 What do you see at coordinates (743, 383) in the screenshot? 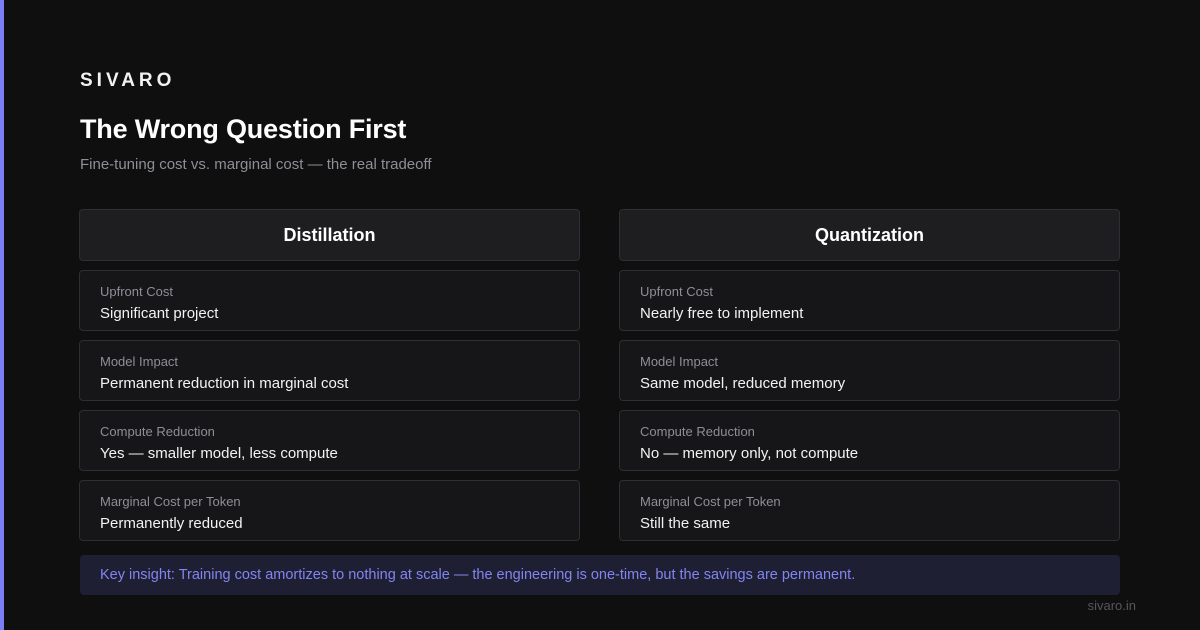
I see `row-value: Same model, reduced memory` at bounding box center [743, 383].